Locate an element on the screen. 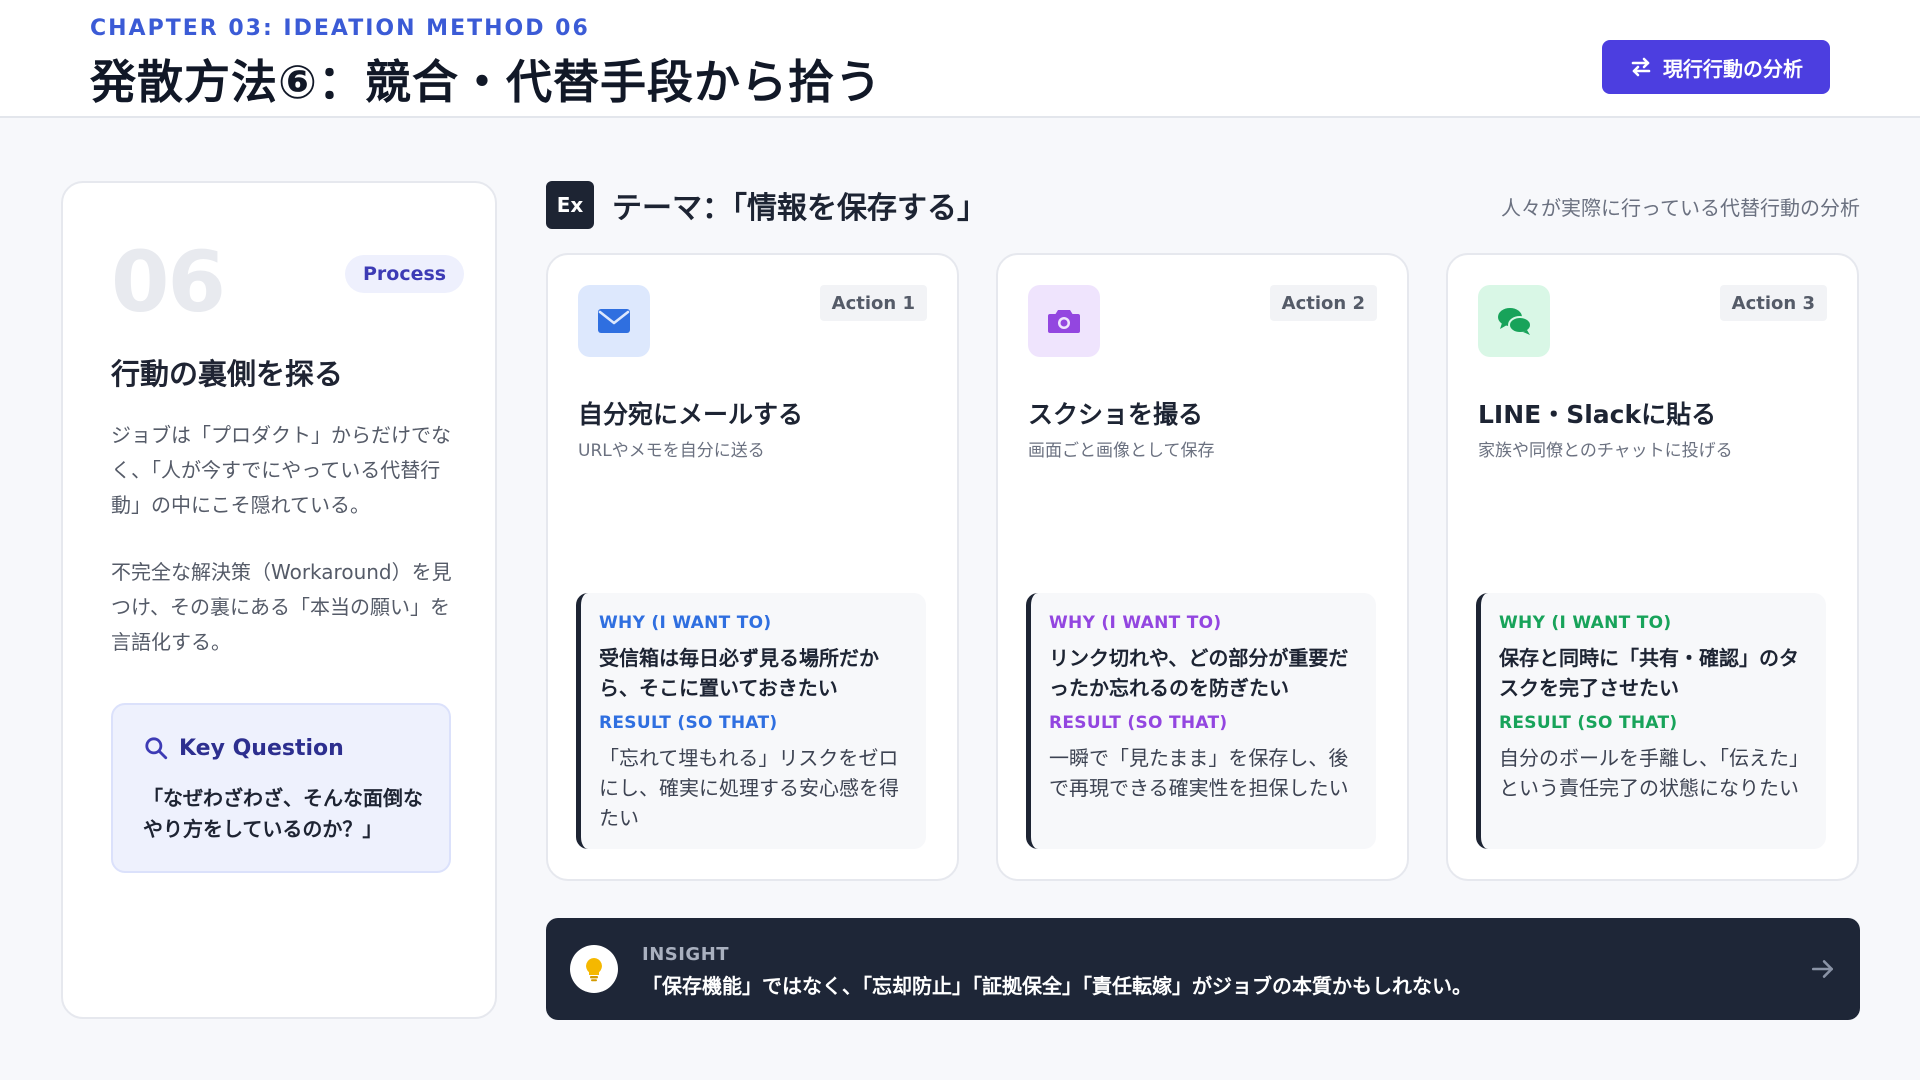  action-subtitle: 画面ごと画像として保存 is located at coordinates (1121, 451).